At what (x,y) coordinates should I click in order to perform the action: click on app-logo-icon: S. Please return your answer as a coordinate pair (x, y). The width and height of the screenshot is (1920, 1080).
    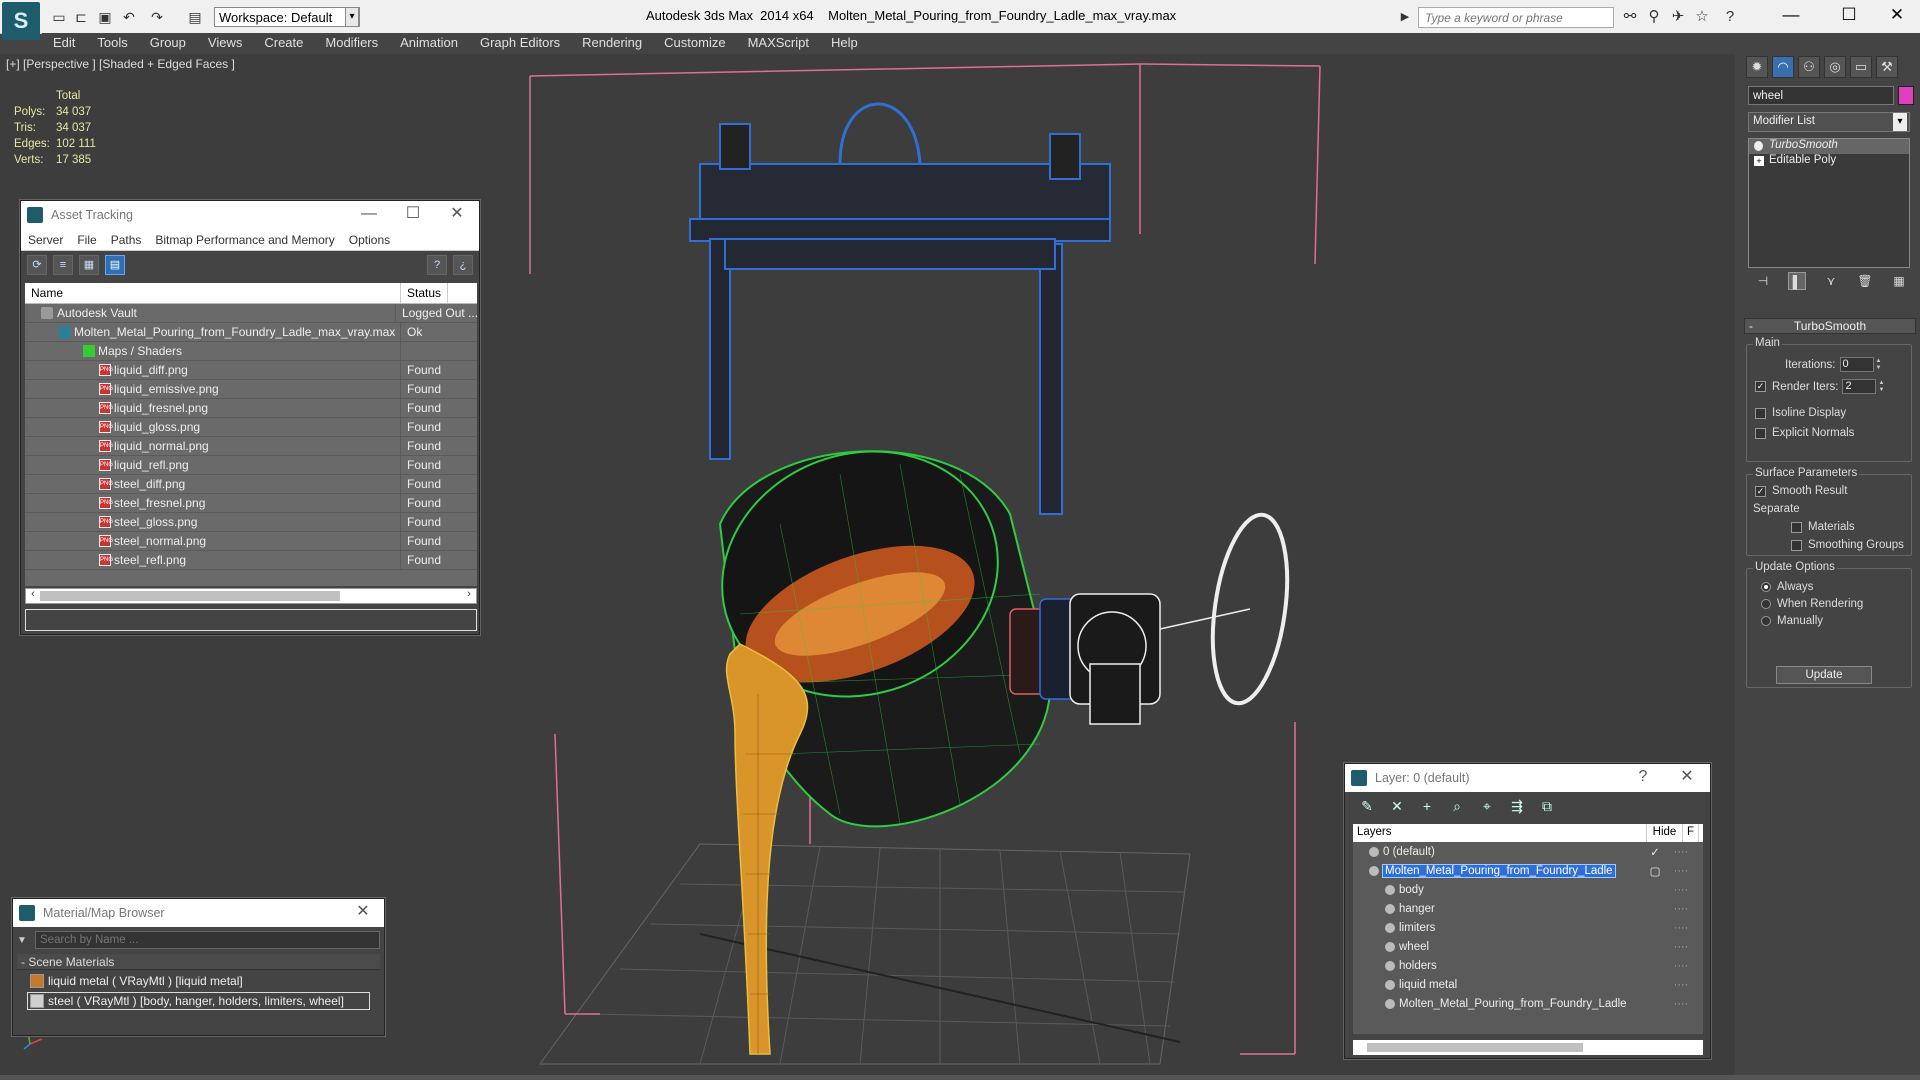
    Looking at the image, I should click on (21, 21).